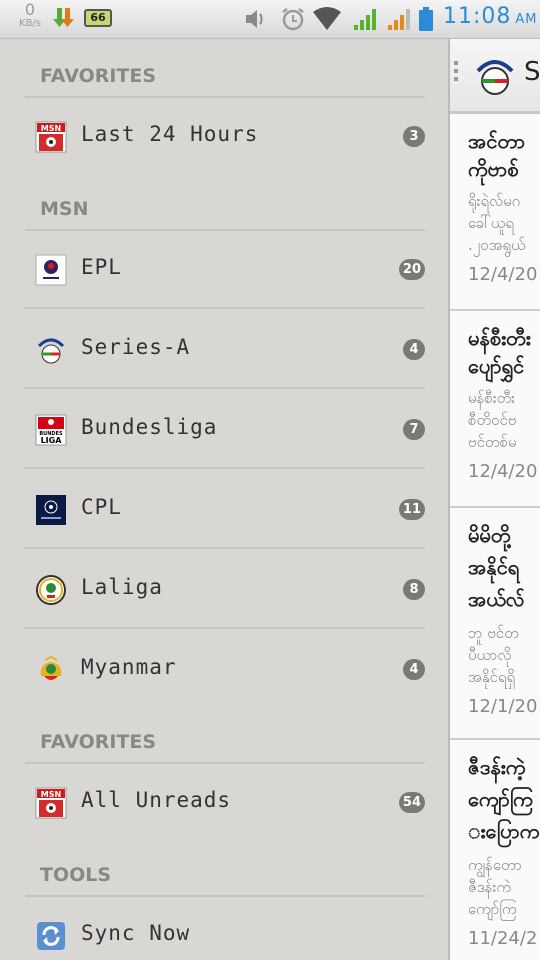  I want to click on drawer-item-label: CPL, so click(101, 507).